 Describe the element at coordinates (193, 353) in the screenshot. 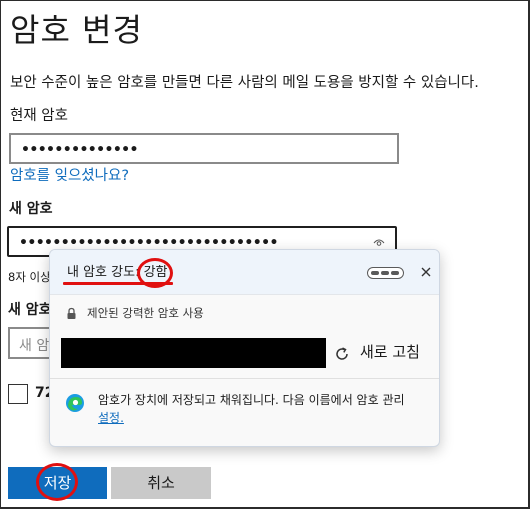

I see `suggested-password-redacted` at that location.